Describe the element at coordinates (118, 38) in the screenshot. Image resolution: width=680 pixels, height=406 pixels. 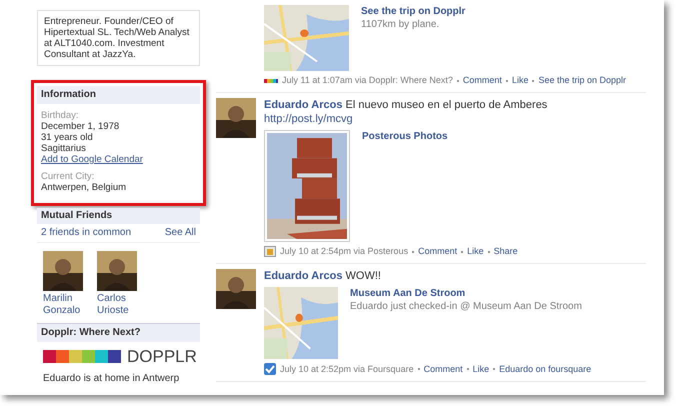
I see `bio-text: Entrepreneur. Founder/CEO of Hipertextual SL. Tech/Web Analyst at ALT1040.com. Investment Consultant at JazzYa.` at that location.